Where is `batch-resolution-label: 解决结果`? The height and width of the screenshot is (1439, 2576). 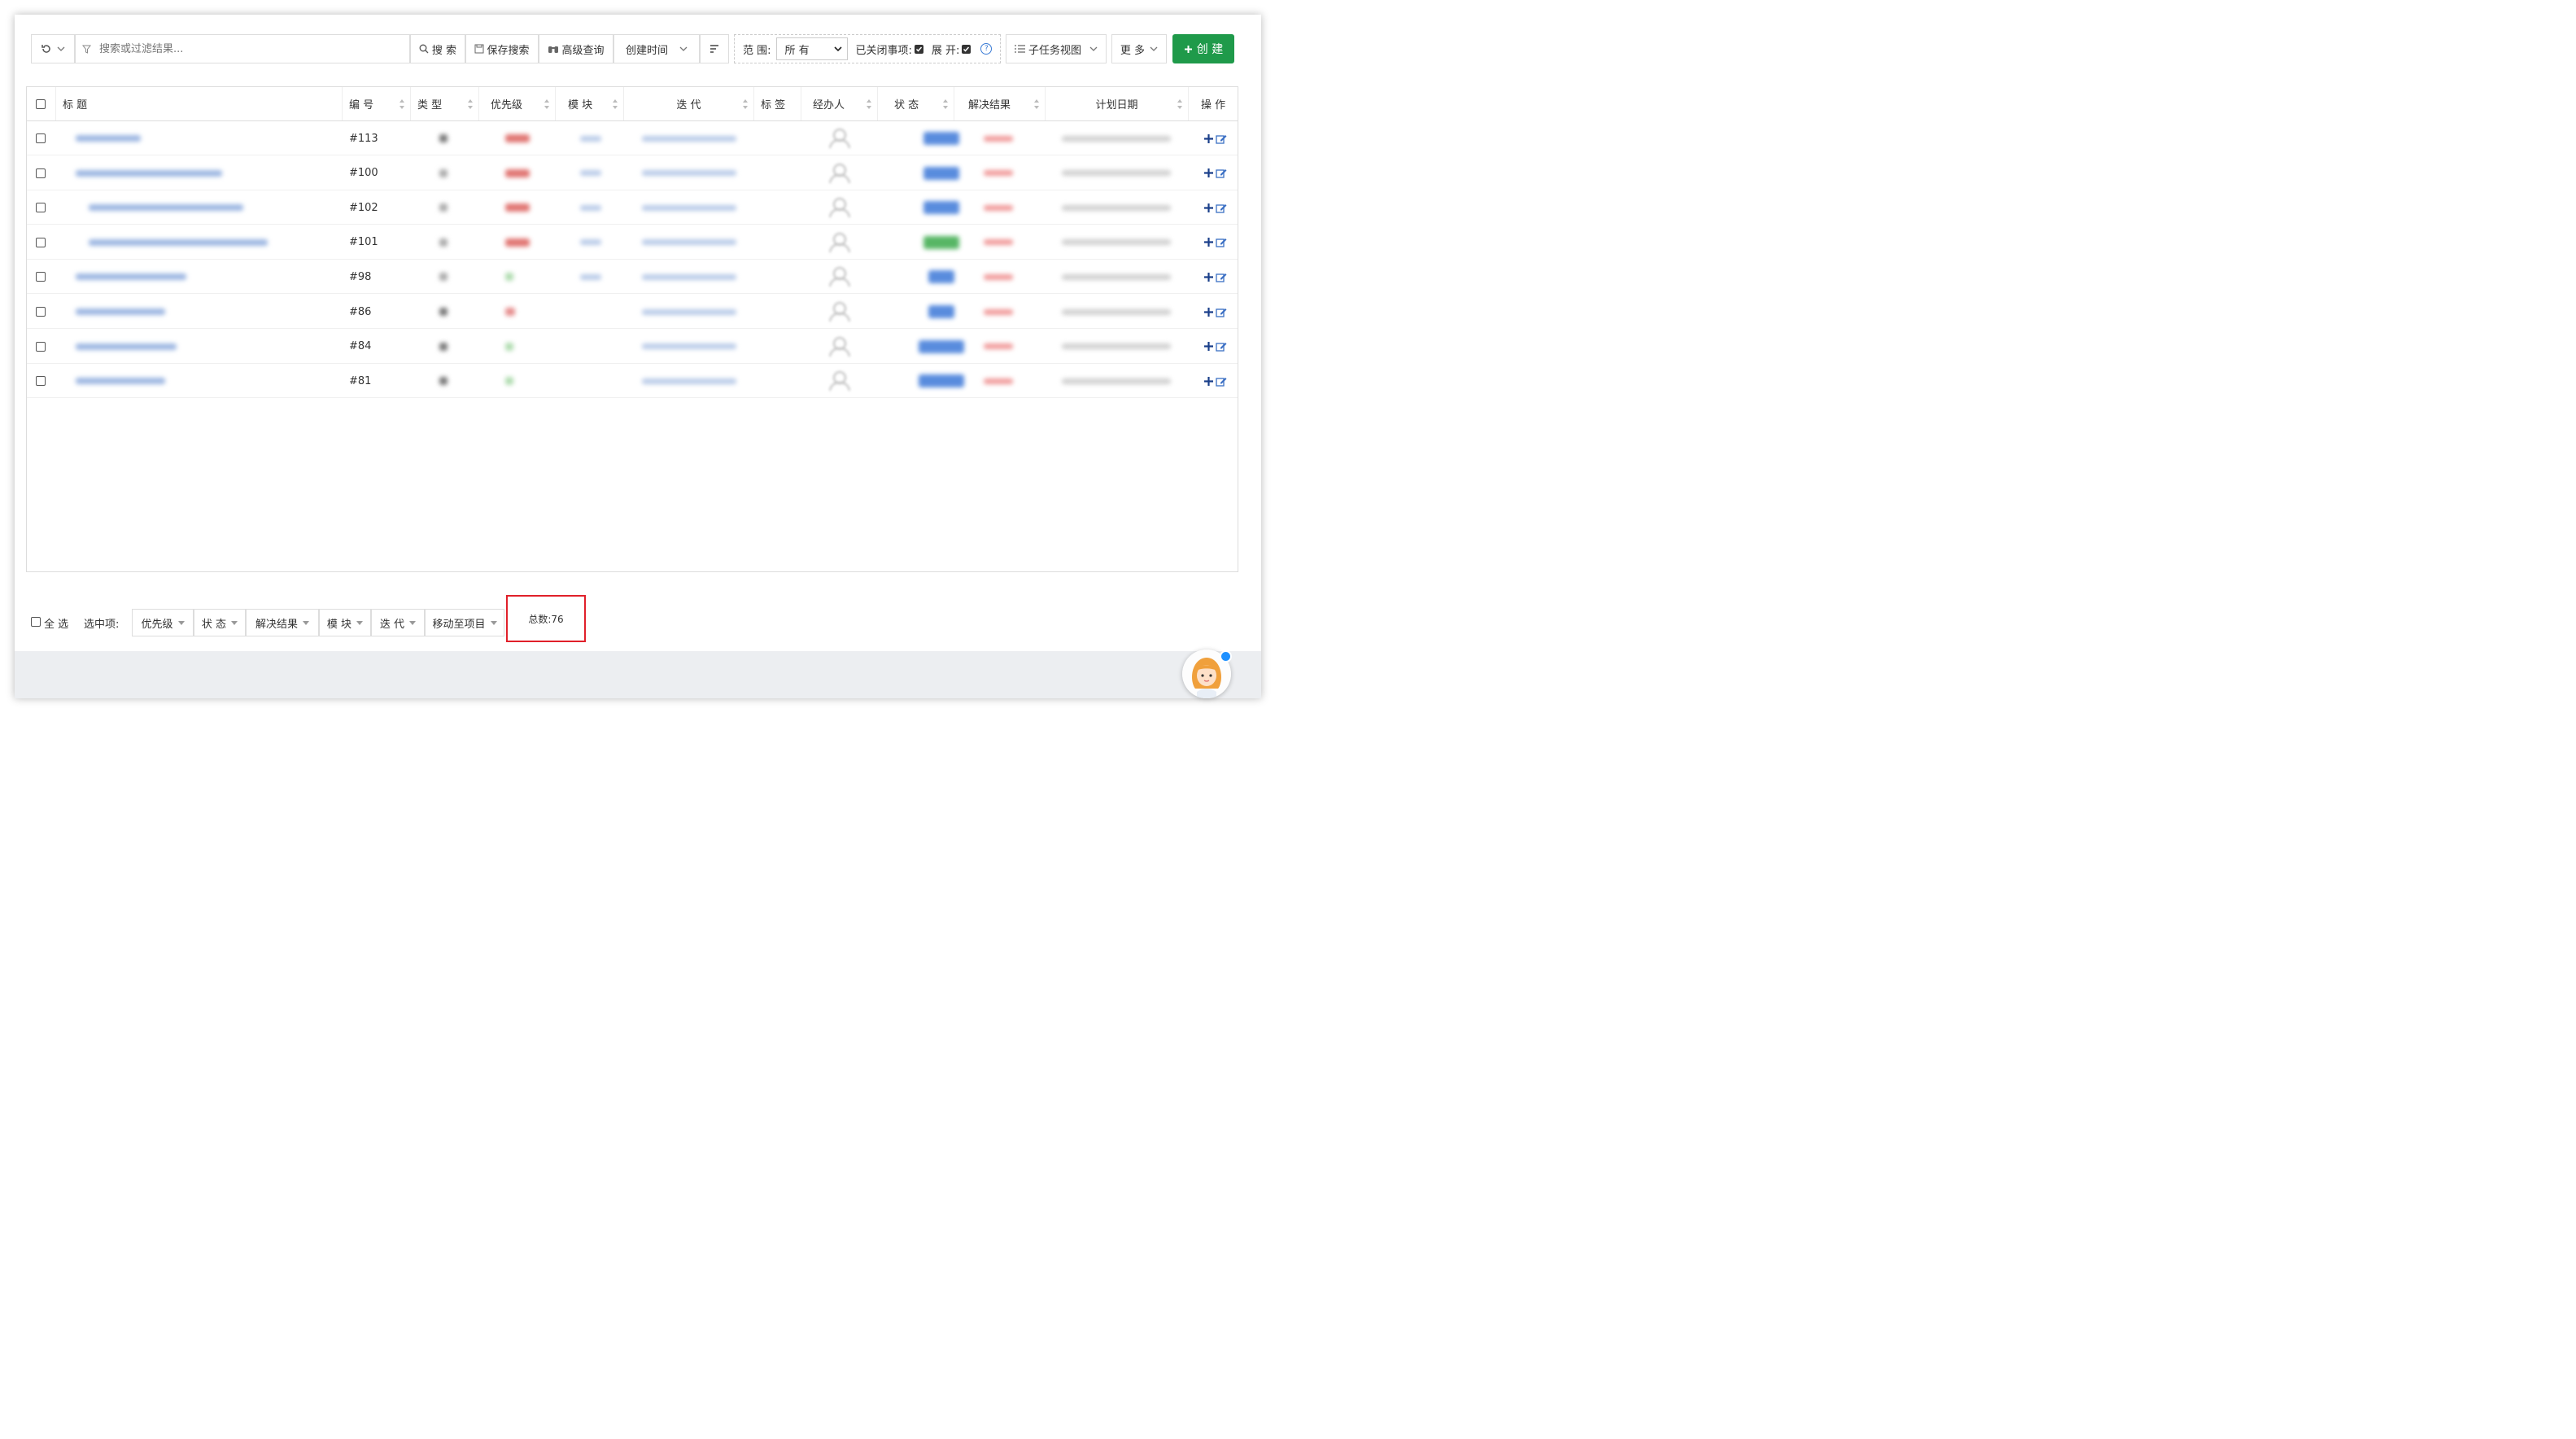
batch-resolution-label: 解决结果 is located at coordinates (276, 624).